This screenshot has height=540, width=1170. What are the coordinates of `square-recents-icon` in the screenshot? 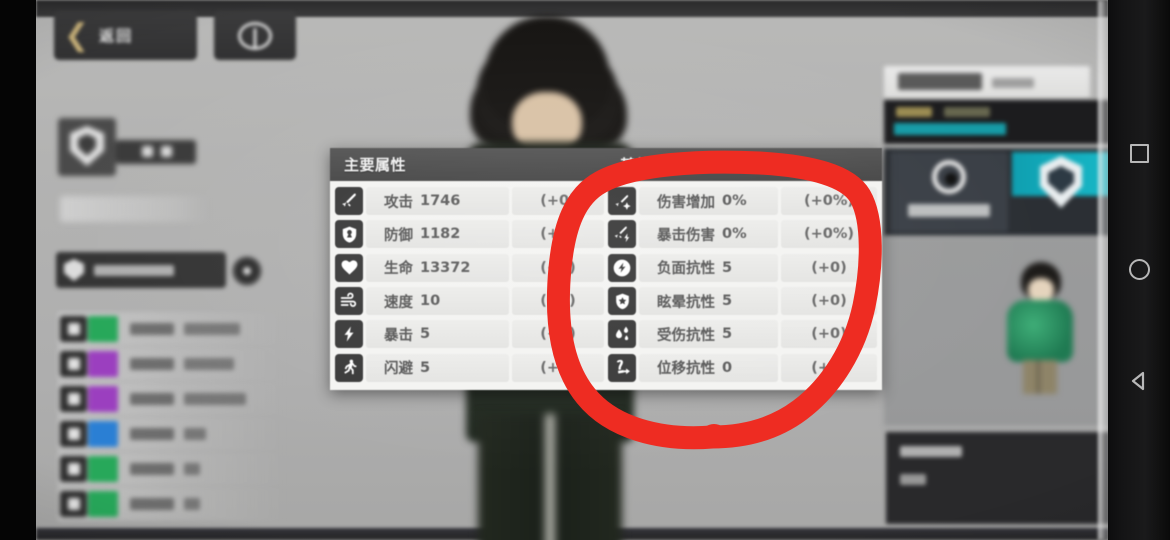 It's located at (1139, 153).